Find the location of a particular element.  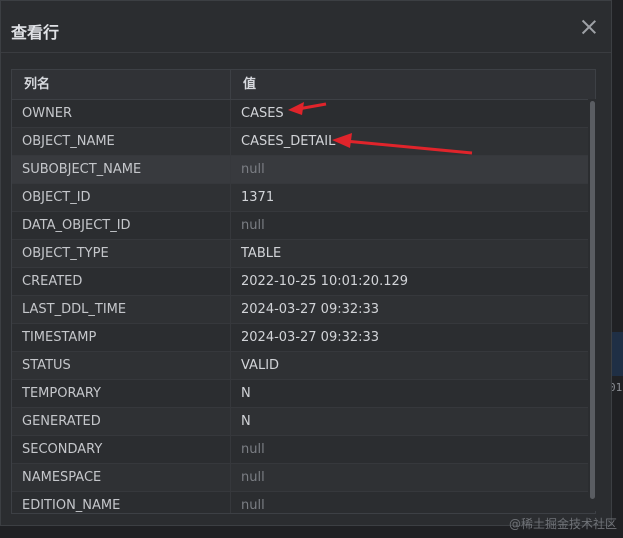

table-row: CREATED 2022-10-25 10:01:20.129 is located at coordinates (303, 282).